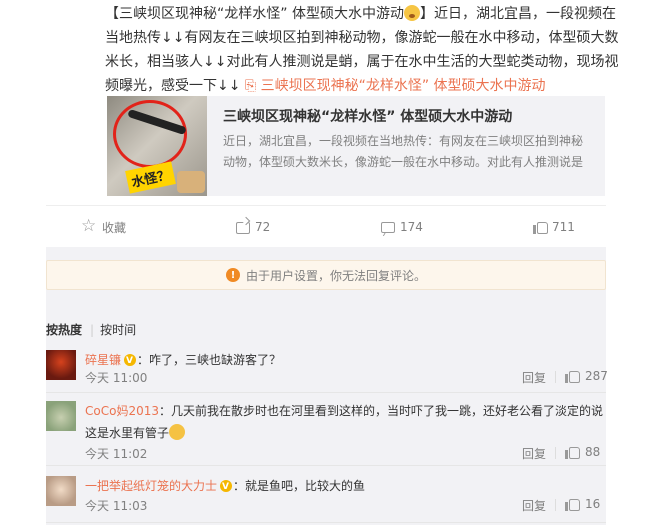 This screenshot has height=525, width=650. Describe the element at coordinates (118, 330) in the screenshot. I see `sort-by-time: 按时间` at that location.